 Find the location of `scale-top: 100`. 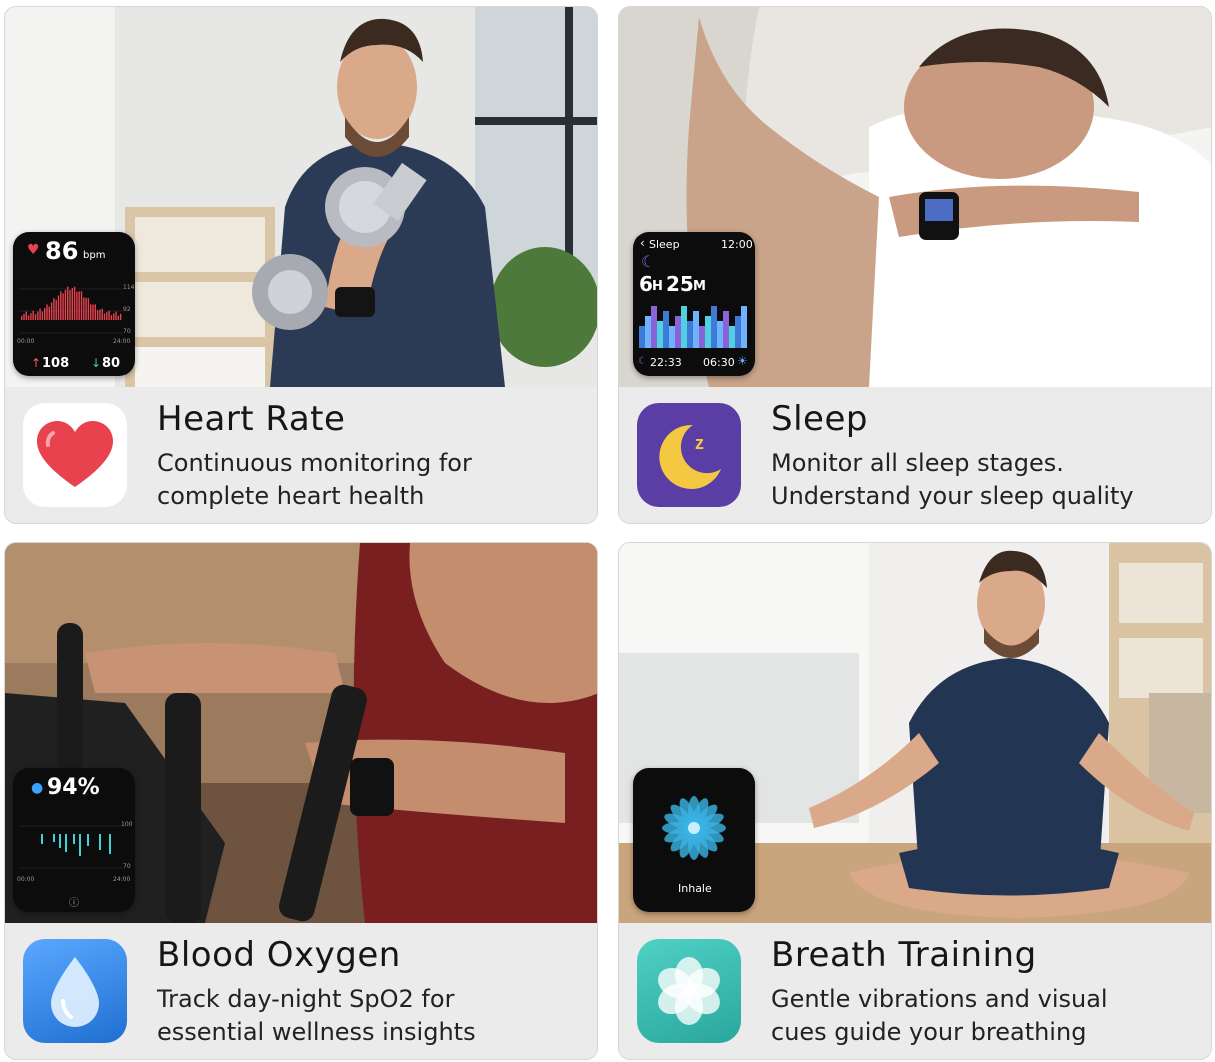

scale-top: 100 is located at coordinates (127, 824).